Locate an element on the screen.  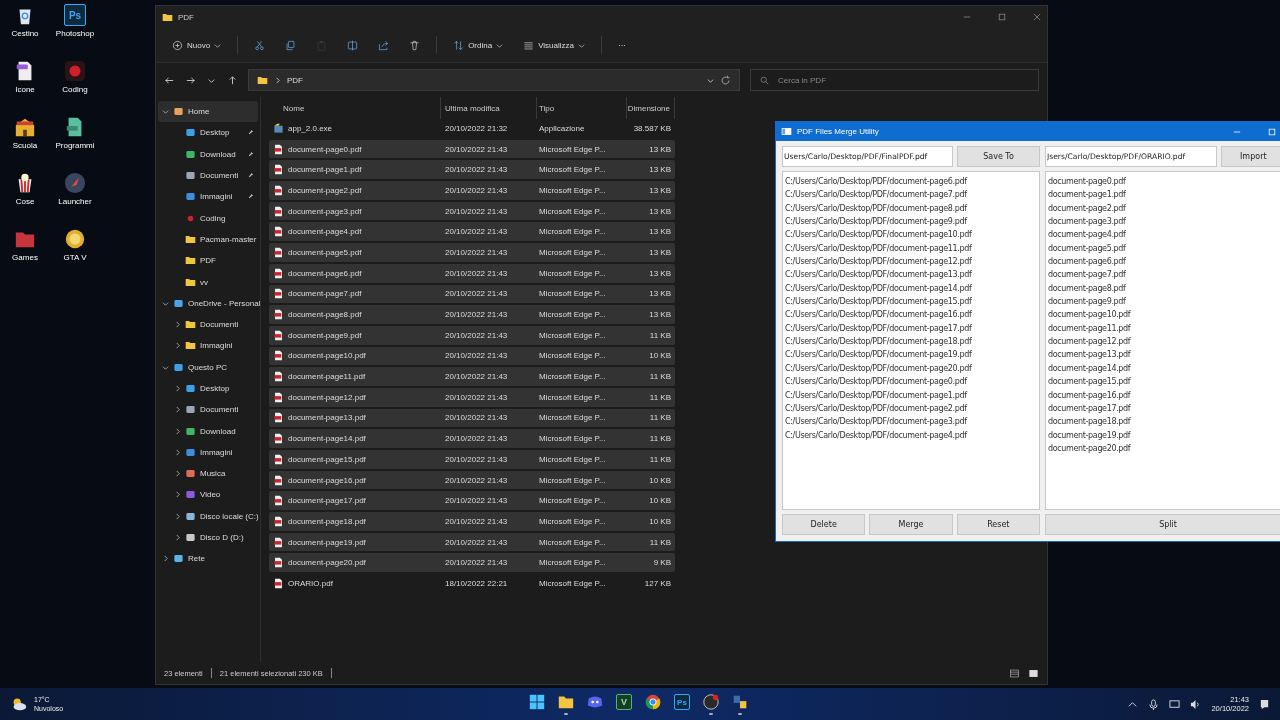
file-row: document-page13.pdf 20/10/2022 21:43 Microsoft Edge P... 11 KB is located at coordinates (472, 418).